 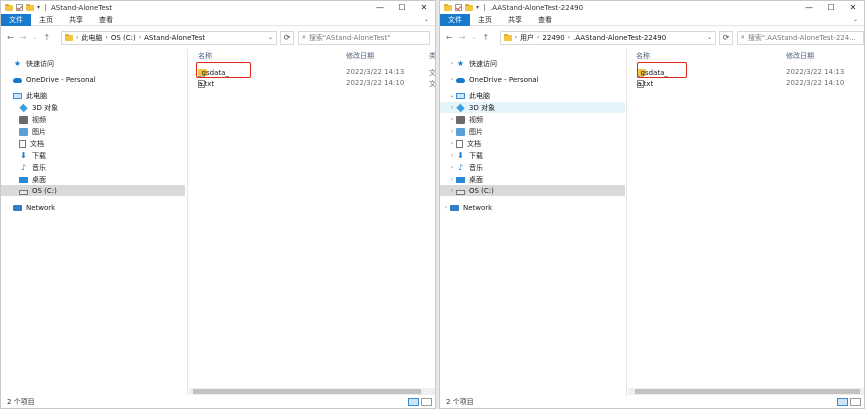 What do you see at coordinates (174, 38) in the screenshot?
I see `breadcrumb-folder: AStand-AloneTest` at bounding box center [174, 38].